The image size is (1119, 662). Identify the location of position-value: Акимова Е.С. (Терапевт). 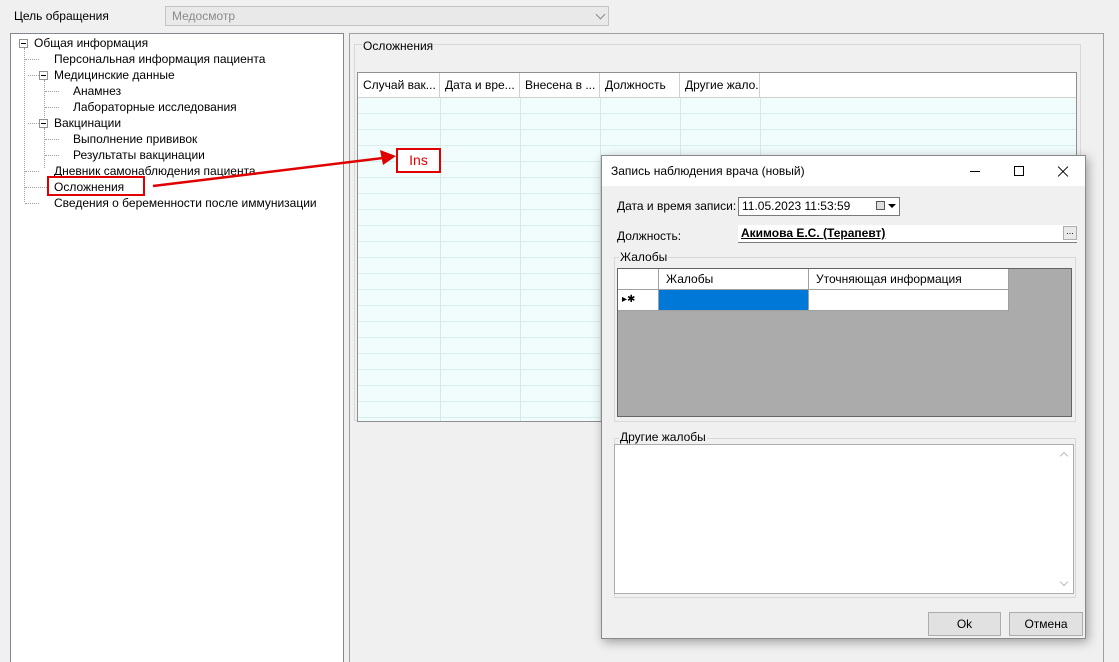
(813, 233).